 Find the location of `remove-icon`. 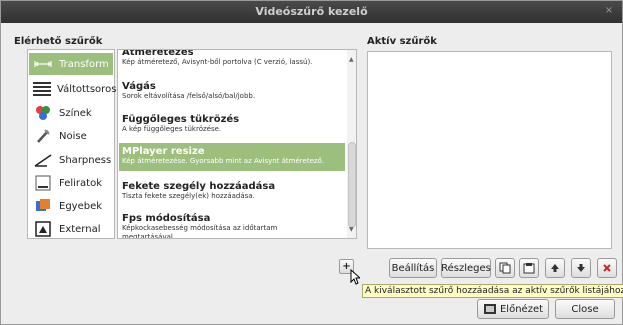

remove-icon is located at coordinates (607, 268).